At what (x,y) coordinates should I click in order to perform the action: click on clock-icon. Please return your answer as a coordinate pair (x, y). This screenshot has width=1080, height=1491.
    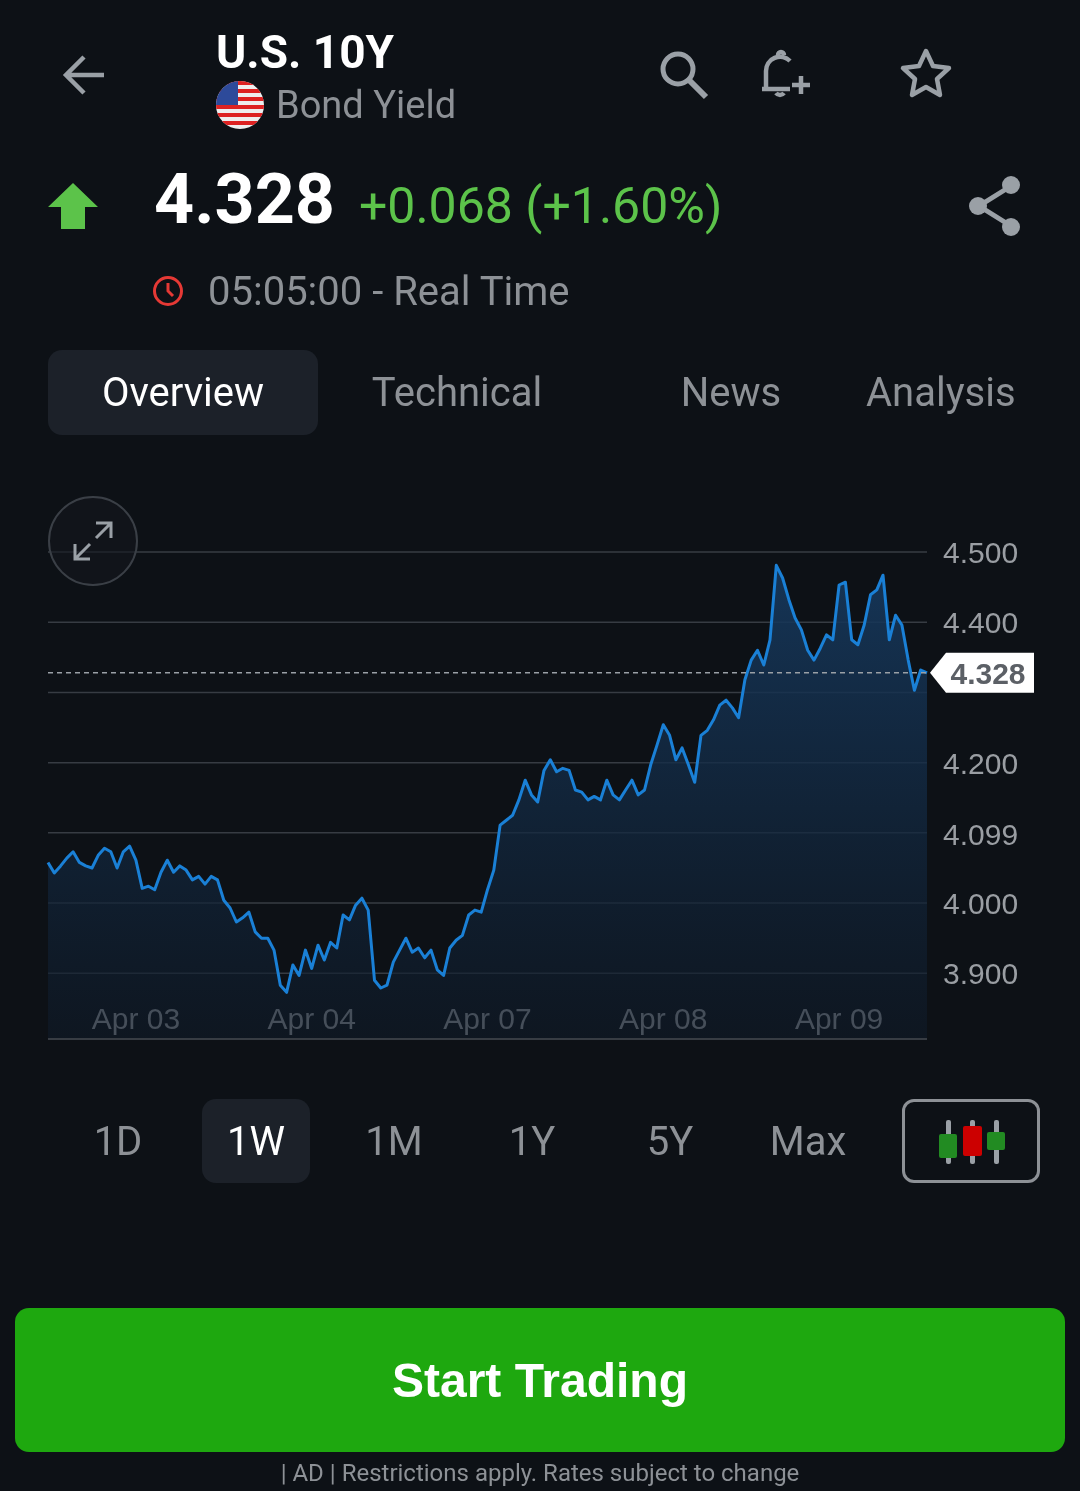
    Looking at the image, I should click on (168, 291).